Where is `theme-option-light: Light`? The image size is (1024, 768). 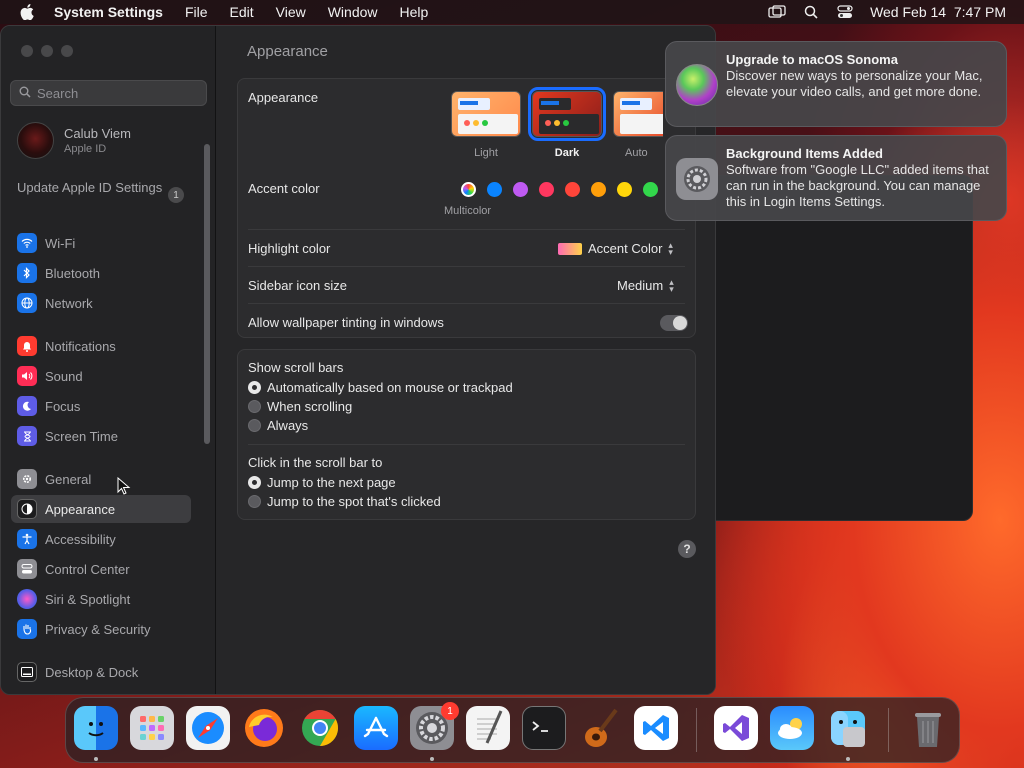
theme-option-light: Light is located at coordinates (486, 125).